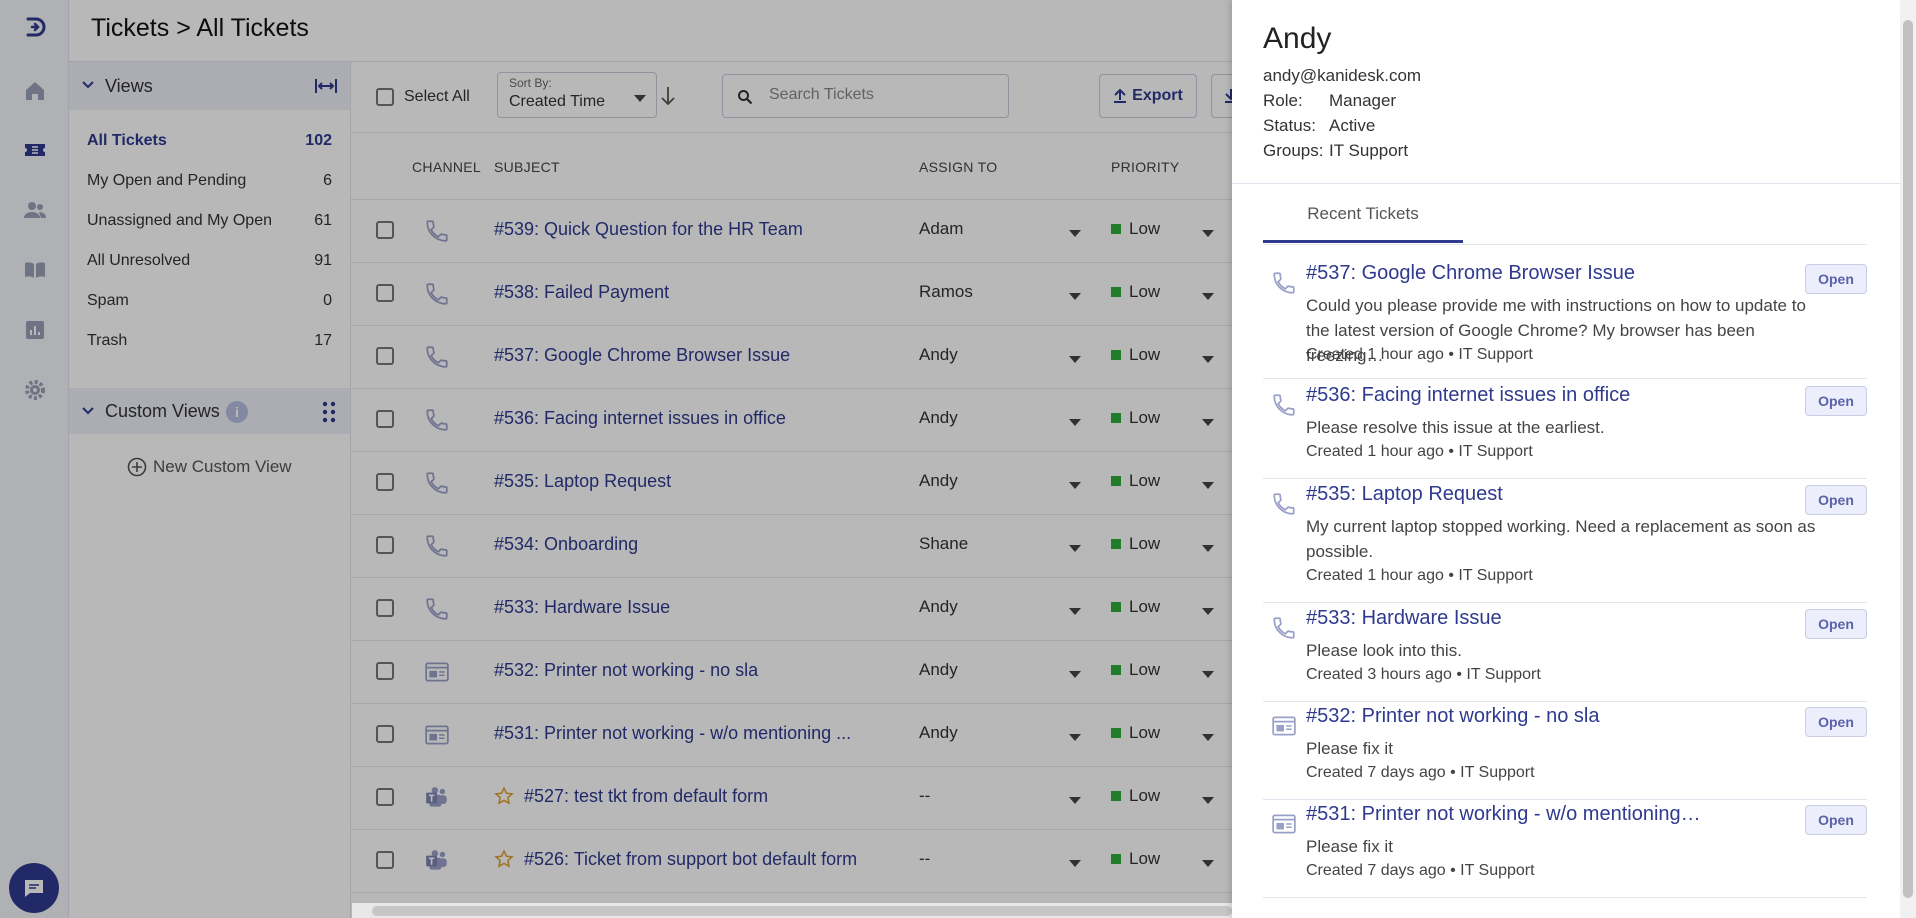 The height and width of the screenshot is (918, 1916). Describe the element at coordinates (1319, 126) in the screenshot. I see `agent-status: Status: Active` at that location.